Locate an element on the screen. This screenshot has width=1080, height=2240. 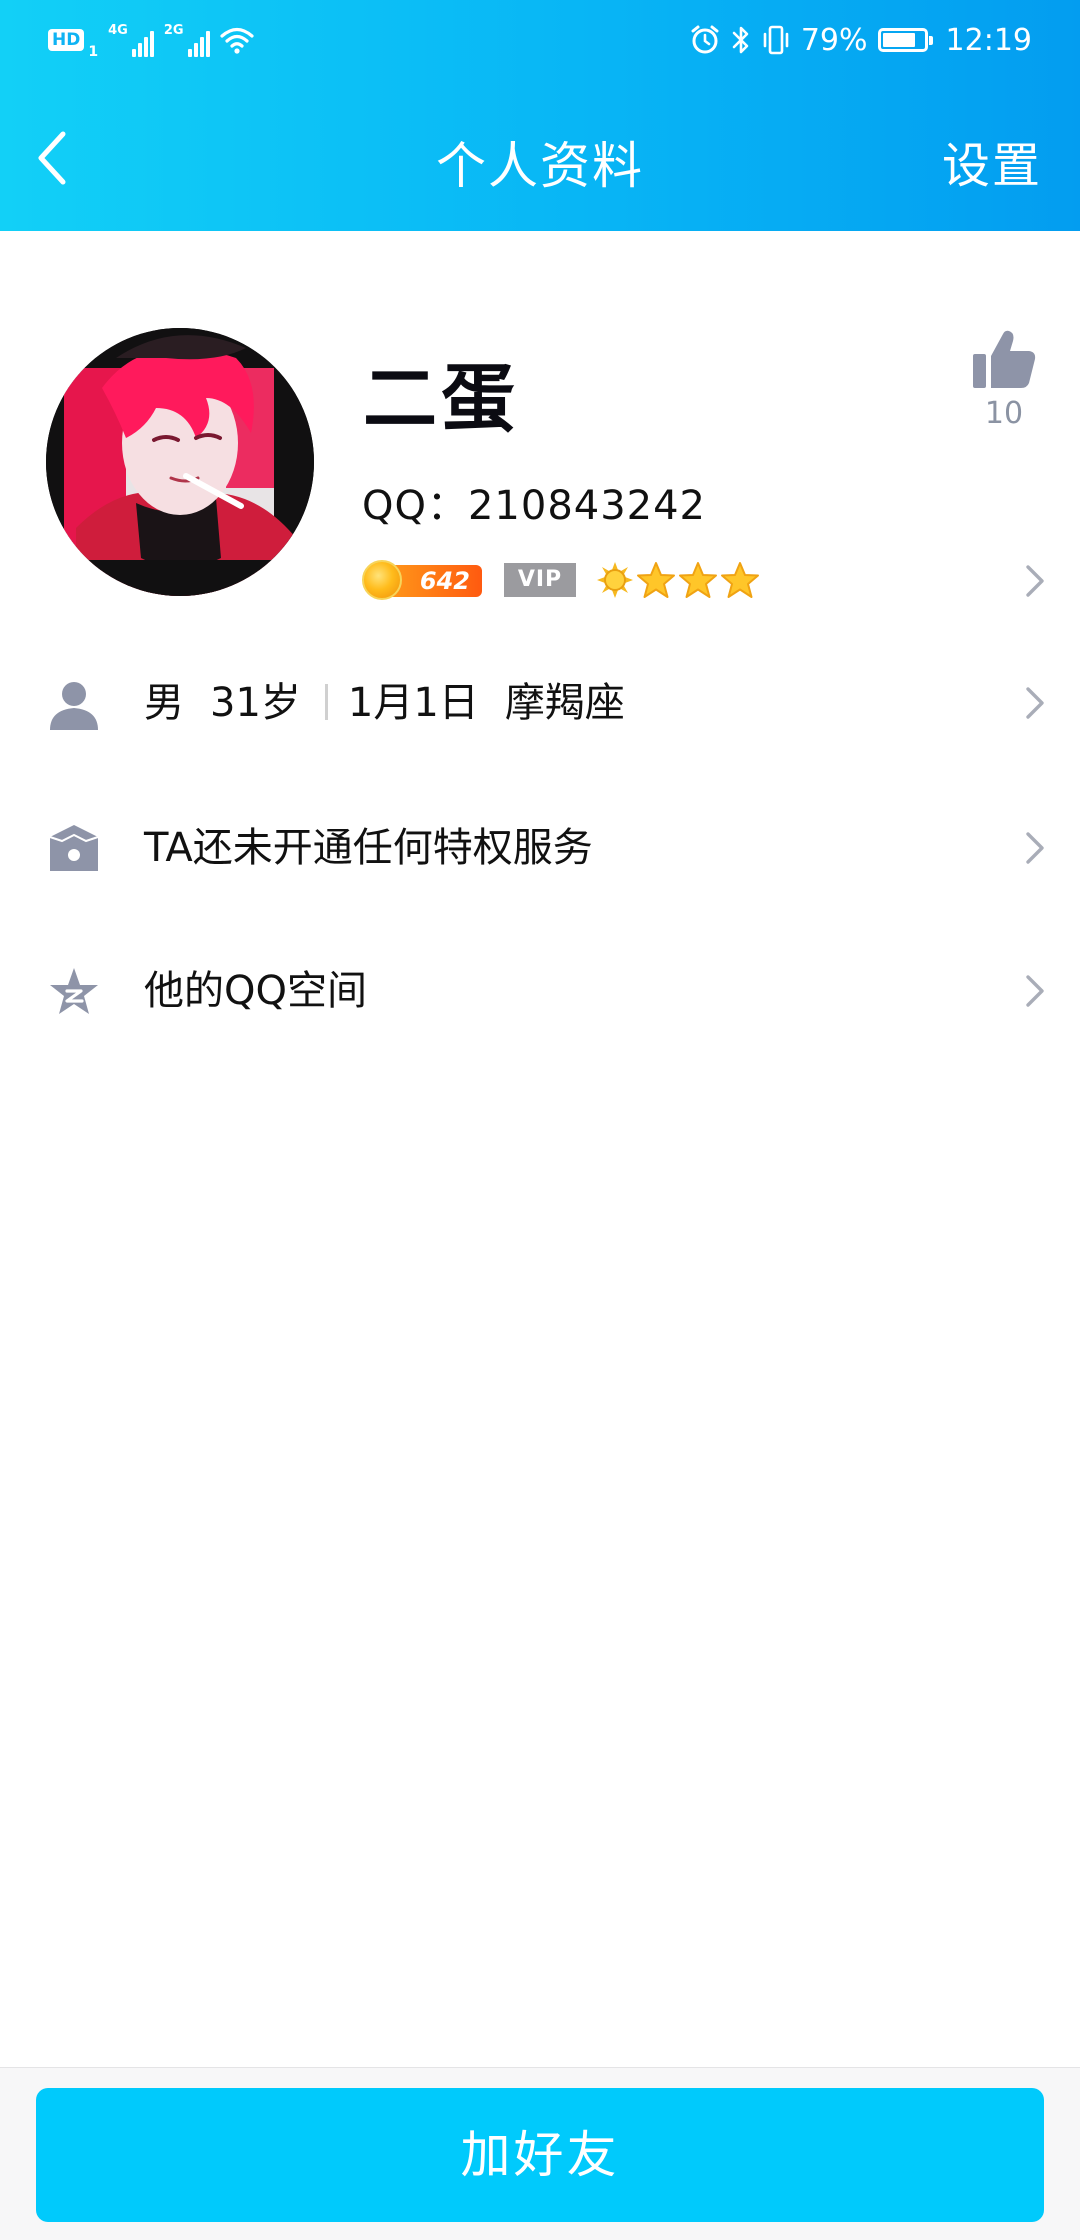
page-title: 个人资料 is located at coordinates (540, 166).